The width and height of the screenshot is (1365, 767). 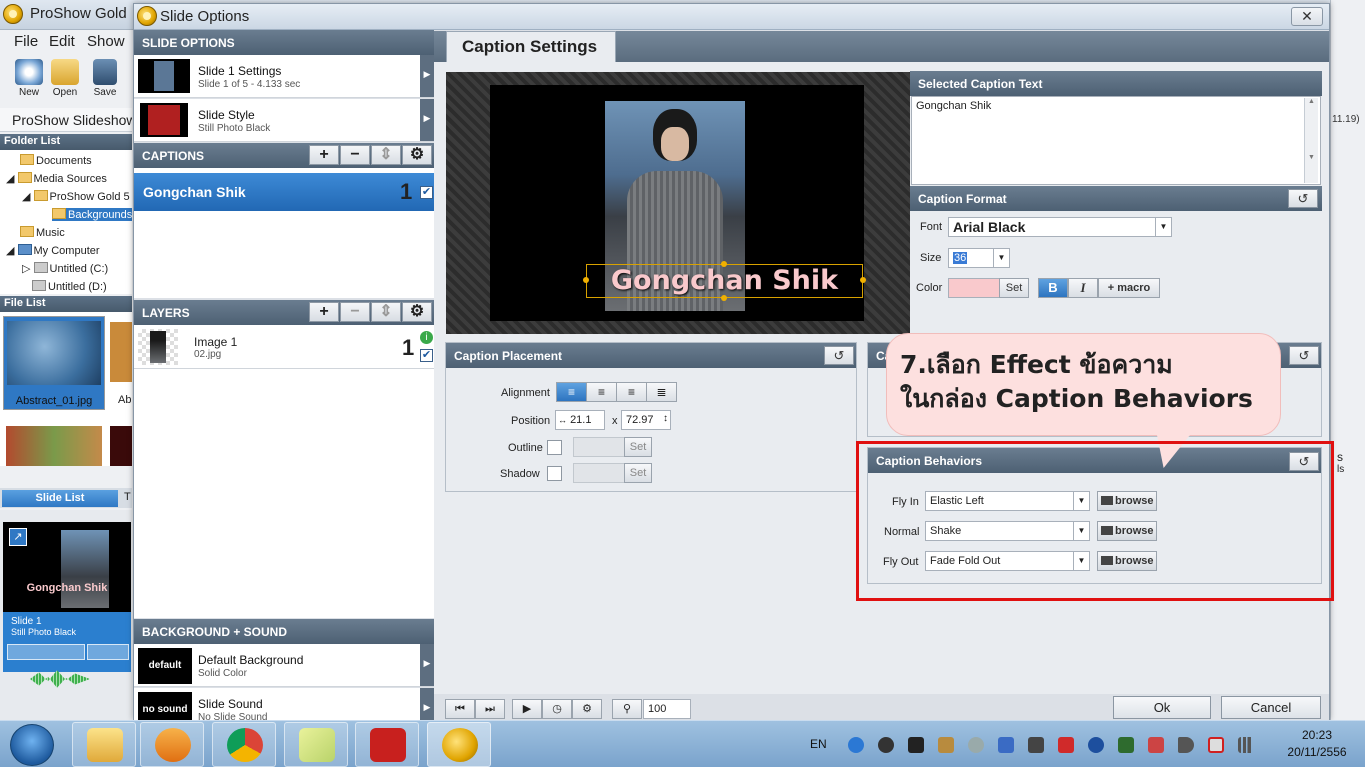 I want to click on taskbar-chrome, so click(x=244, y=744).